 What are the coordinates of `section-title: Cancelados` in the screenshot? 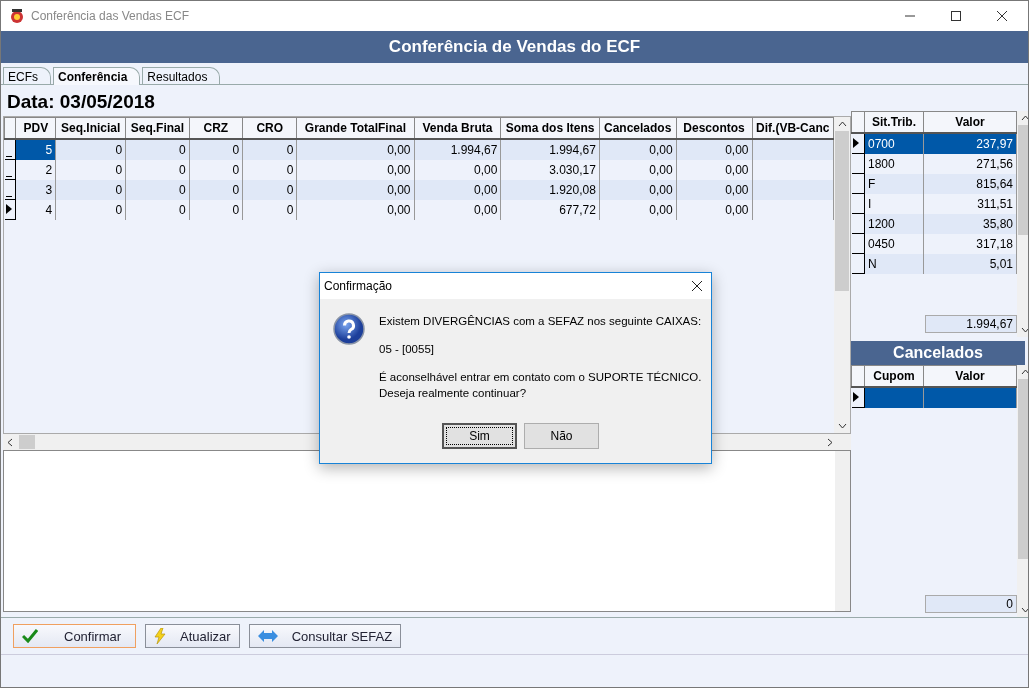 It's located at (938, 353).